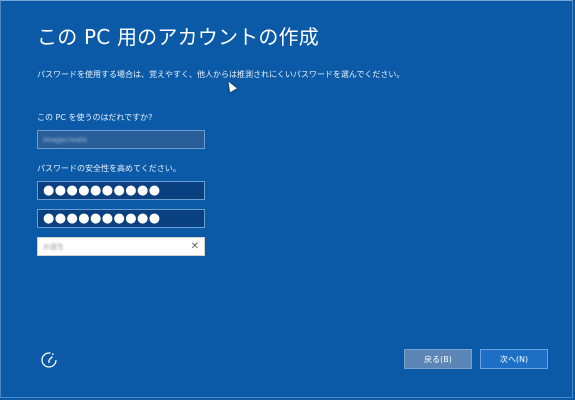  I want to click on password-confirm-input: ●●●●●●●●●●, so click(121, 218).